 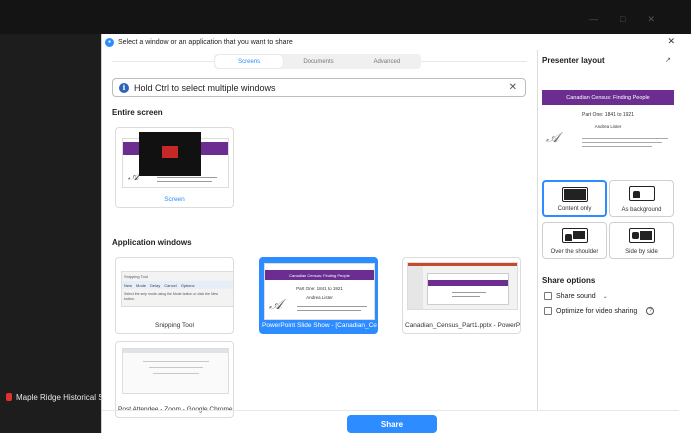 What do you see at coordinates (187, 285) in the screenshot?
I see `snip-options: Options` at bounding box center [187, 285].